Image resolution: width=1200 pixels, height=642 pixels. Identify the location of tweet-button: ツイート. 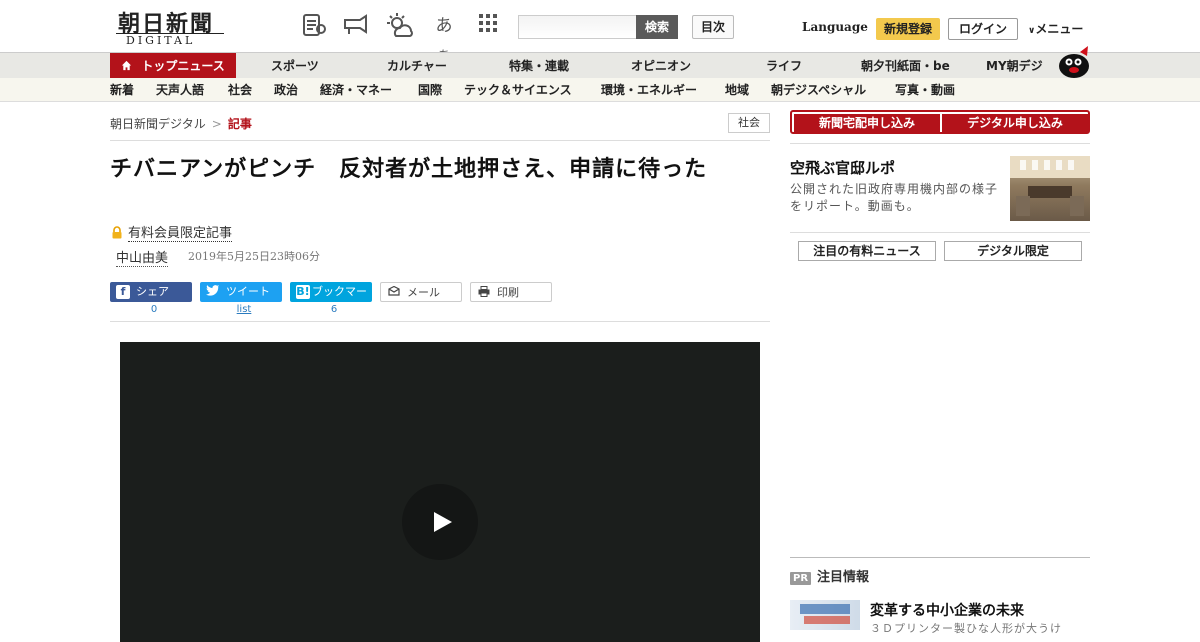
(241, 292).